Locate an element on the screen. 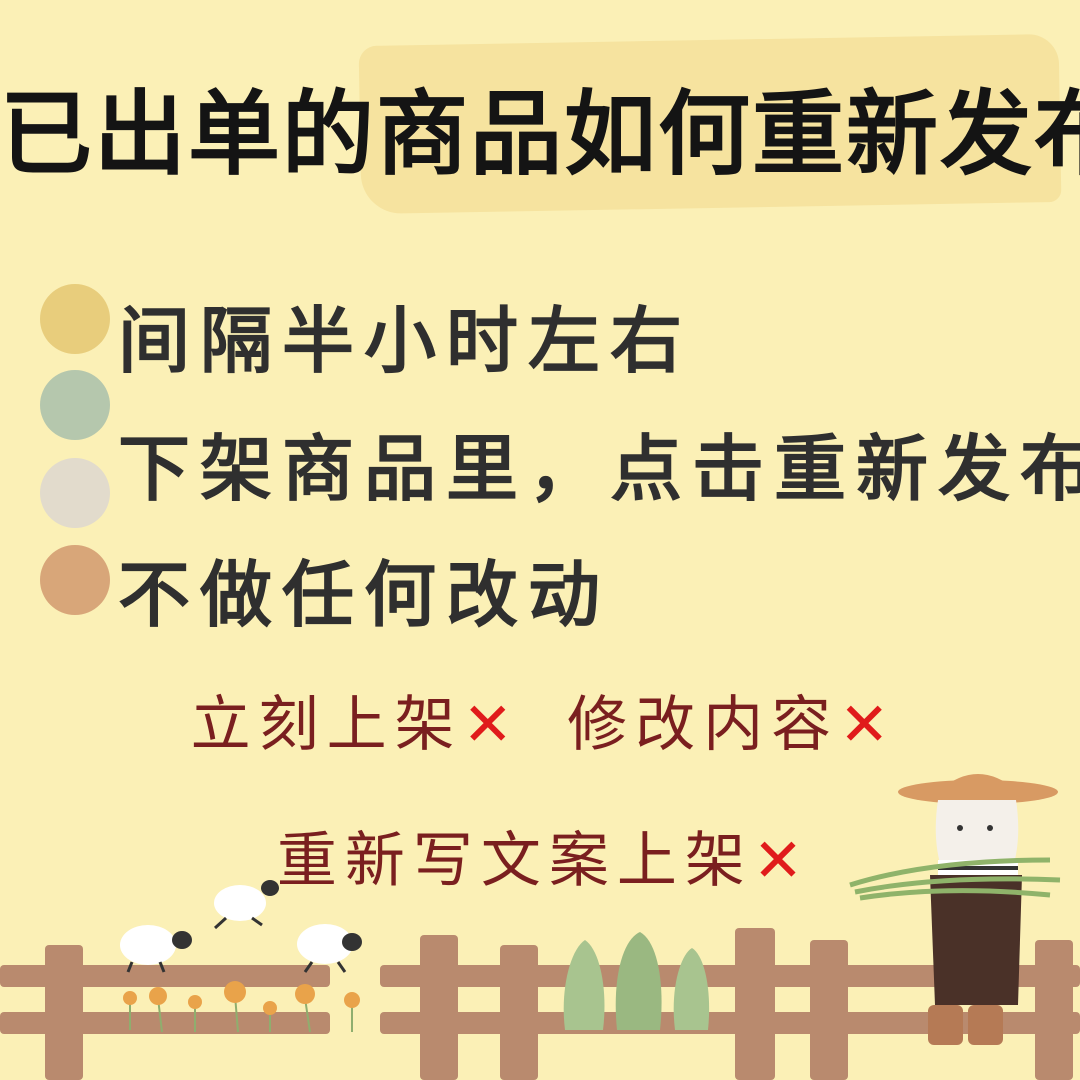  farmer-illustration is located at coordinates (955, 909).